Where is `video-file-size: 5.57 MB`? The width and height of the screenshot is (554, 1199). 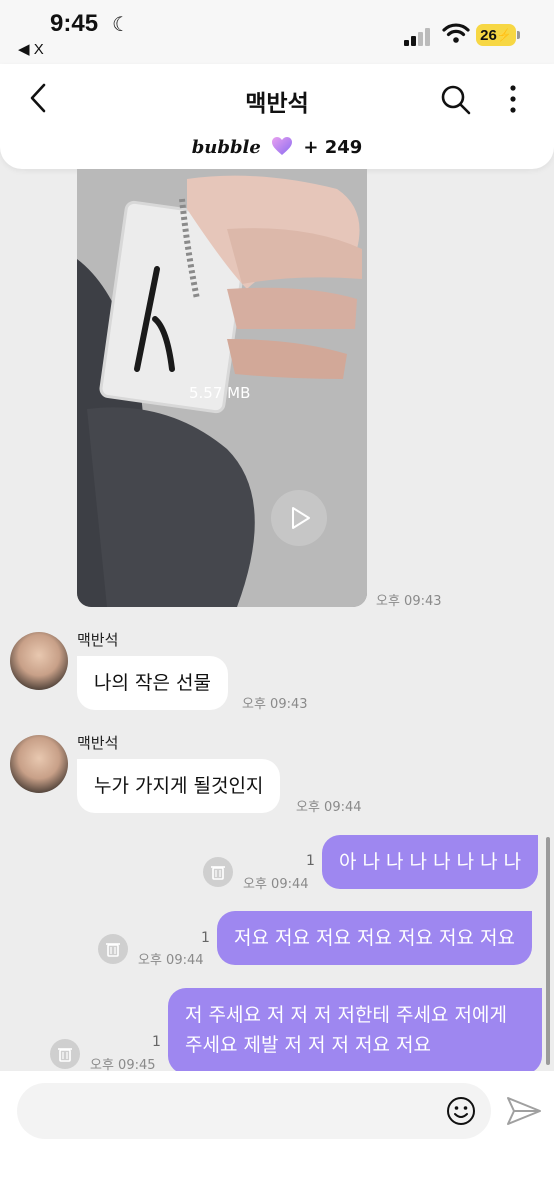
video-file-size: 5.57 MB is located at coordinates (220, 393).